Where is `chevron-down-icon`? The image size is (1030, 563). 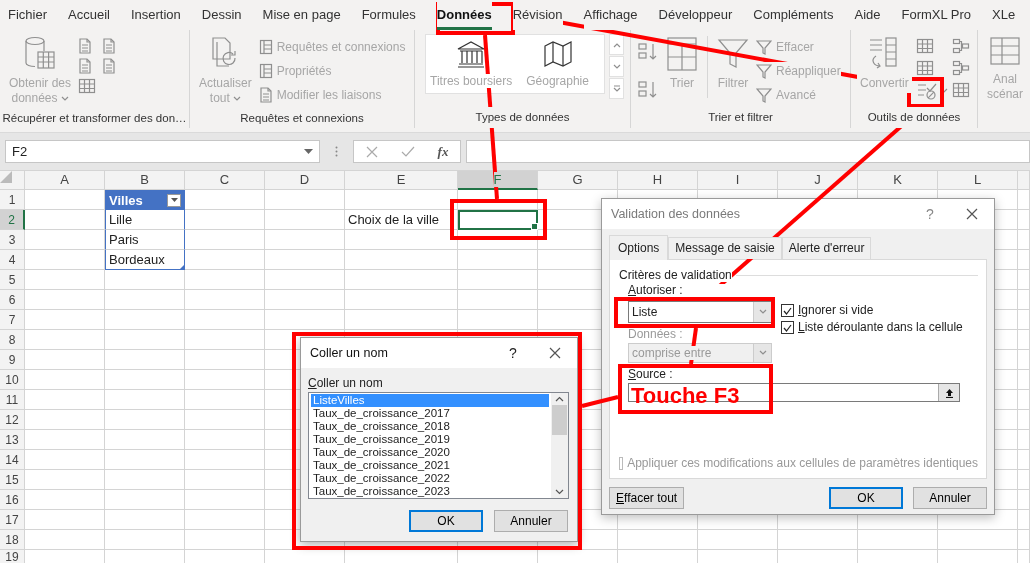
chevron-down-icon is located at coordinates (616, 66).